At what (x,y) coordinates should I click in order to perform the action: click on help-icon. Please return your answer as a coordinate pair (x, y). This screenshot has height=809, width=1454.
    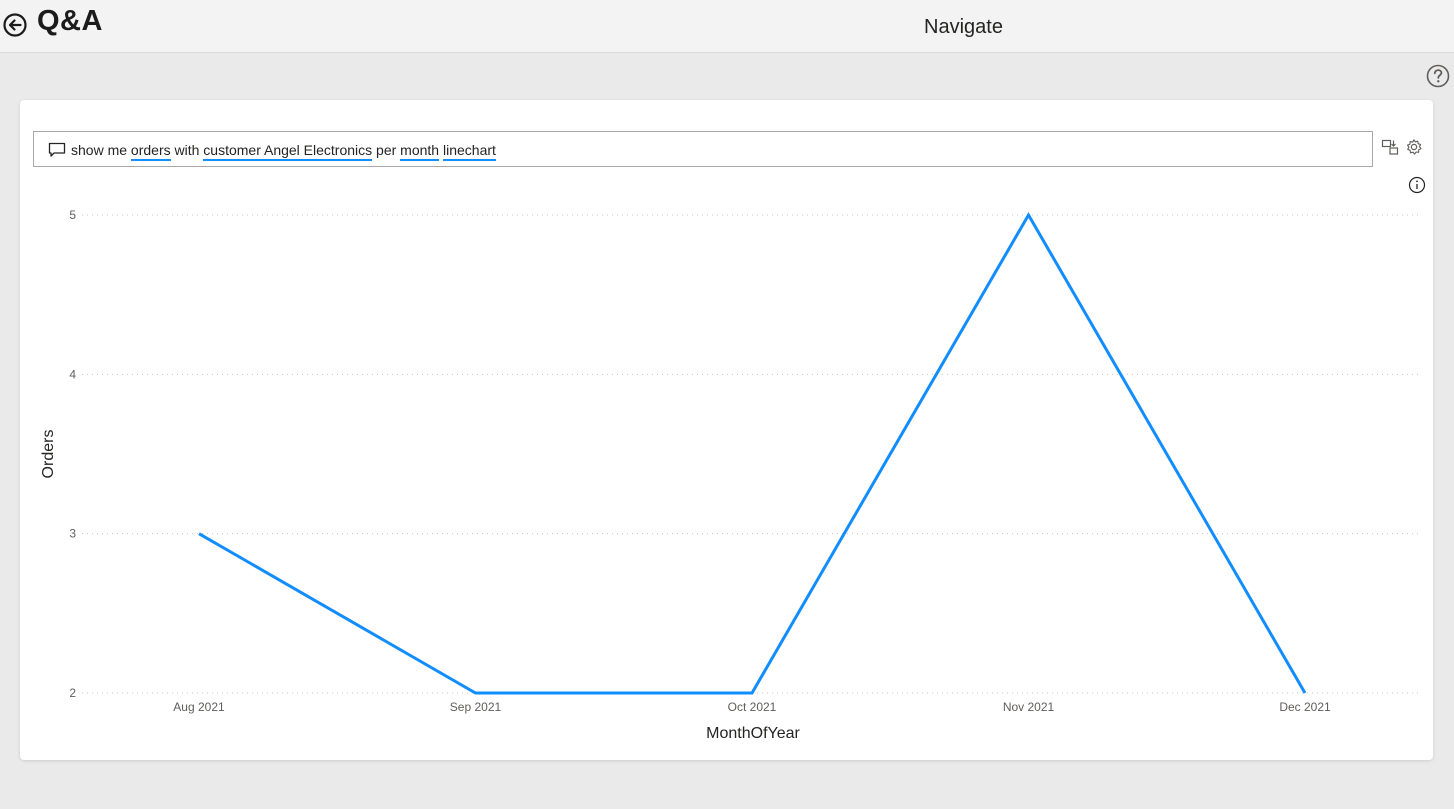
    Looking at the image, I should click on (1438, 76).